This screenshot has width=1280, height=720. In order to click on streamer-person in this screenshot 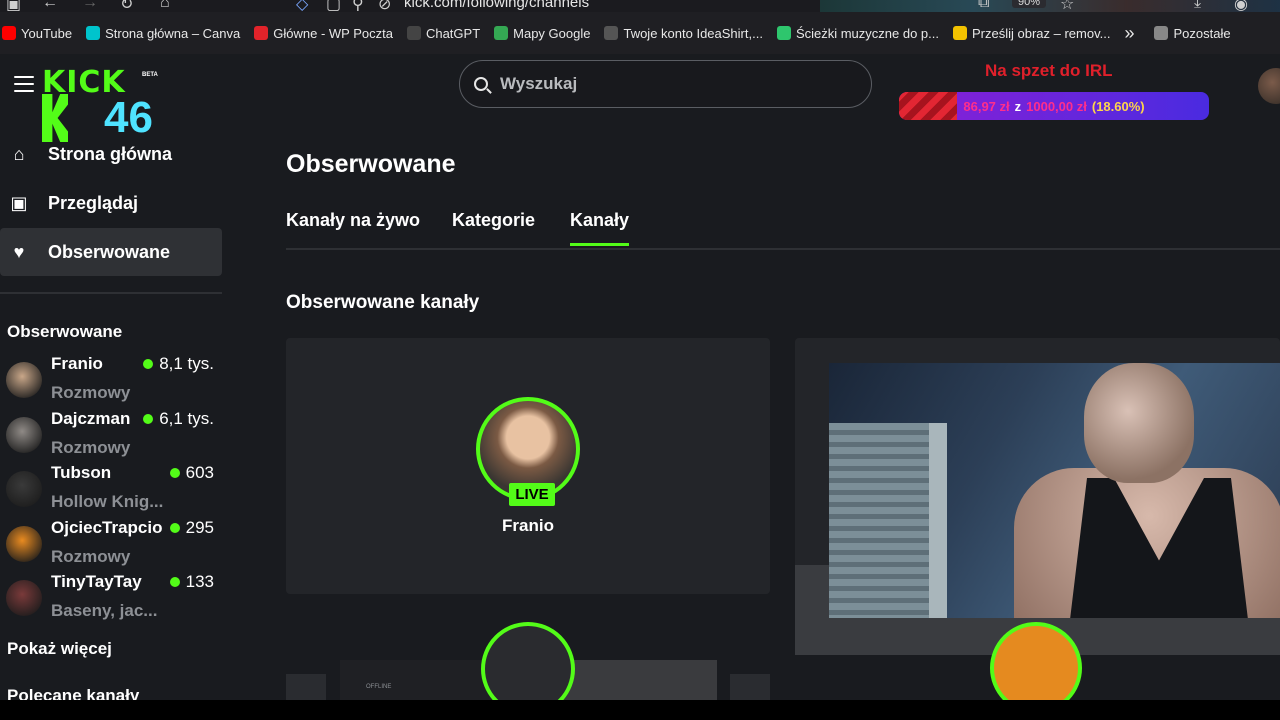, I will do `click(1127, 490)`.